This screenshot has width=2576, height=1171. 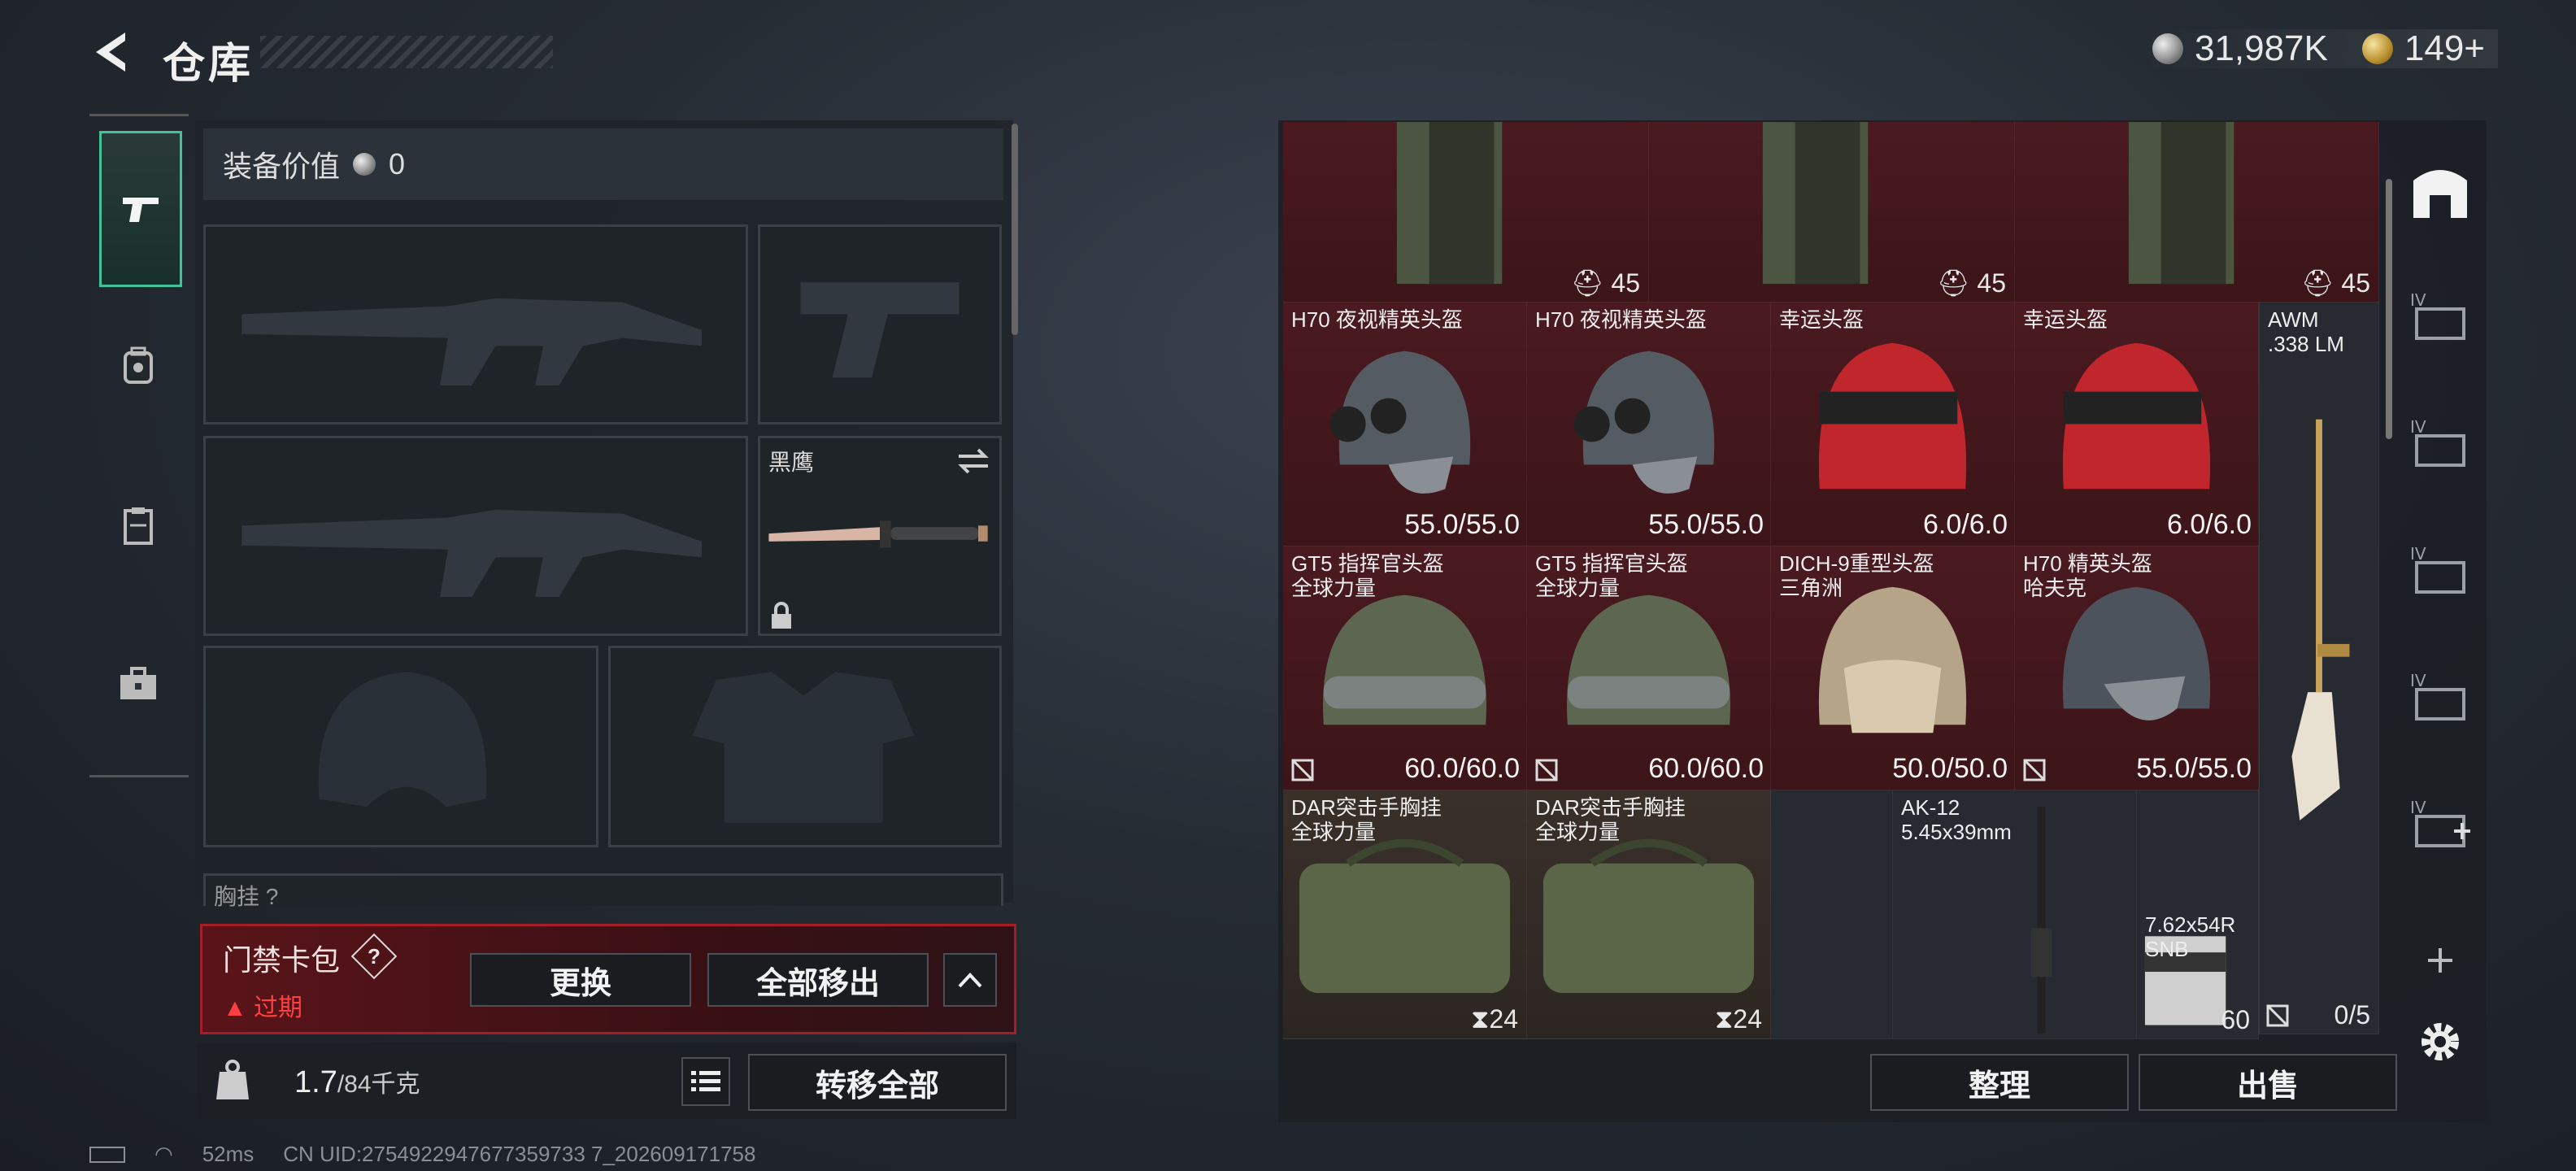 What do you see at coordinates (2440, 191) in the screenshot?
I see `warehouse-icon` at bounding box center [2440, 191].